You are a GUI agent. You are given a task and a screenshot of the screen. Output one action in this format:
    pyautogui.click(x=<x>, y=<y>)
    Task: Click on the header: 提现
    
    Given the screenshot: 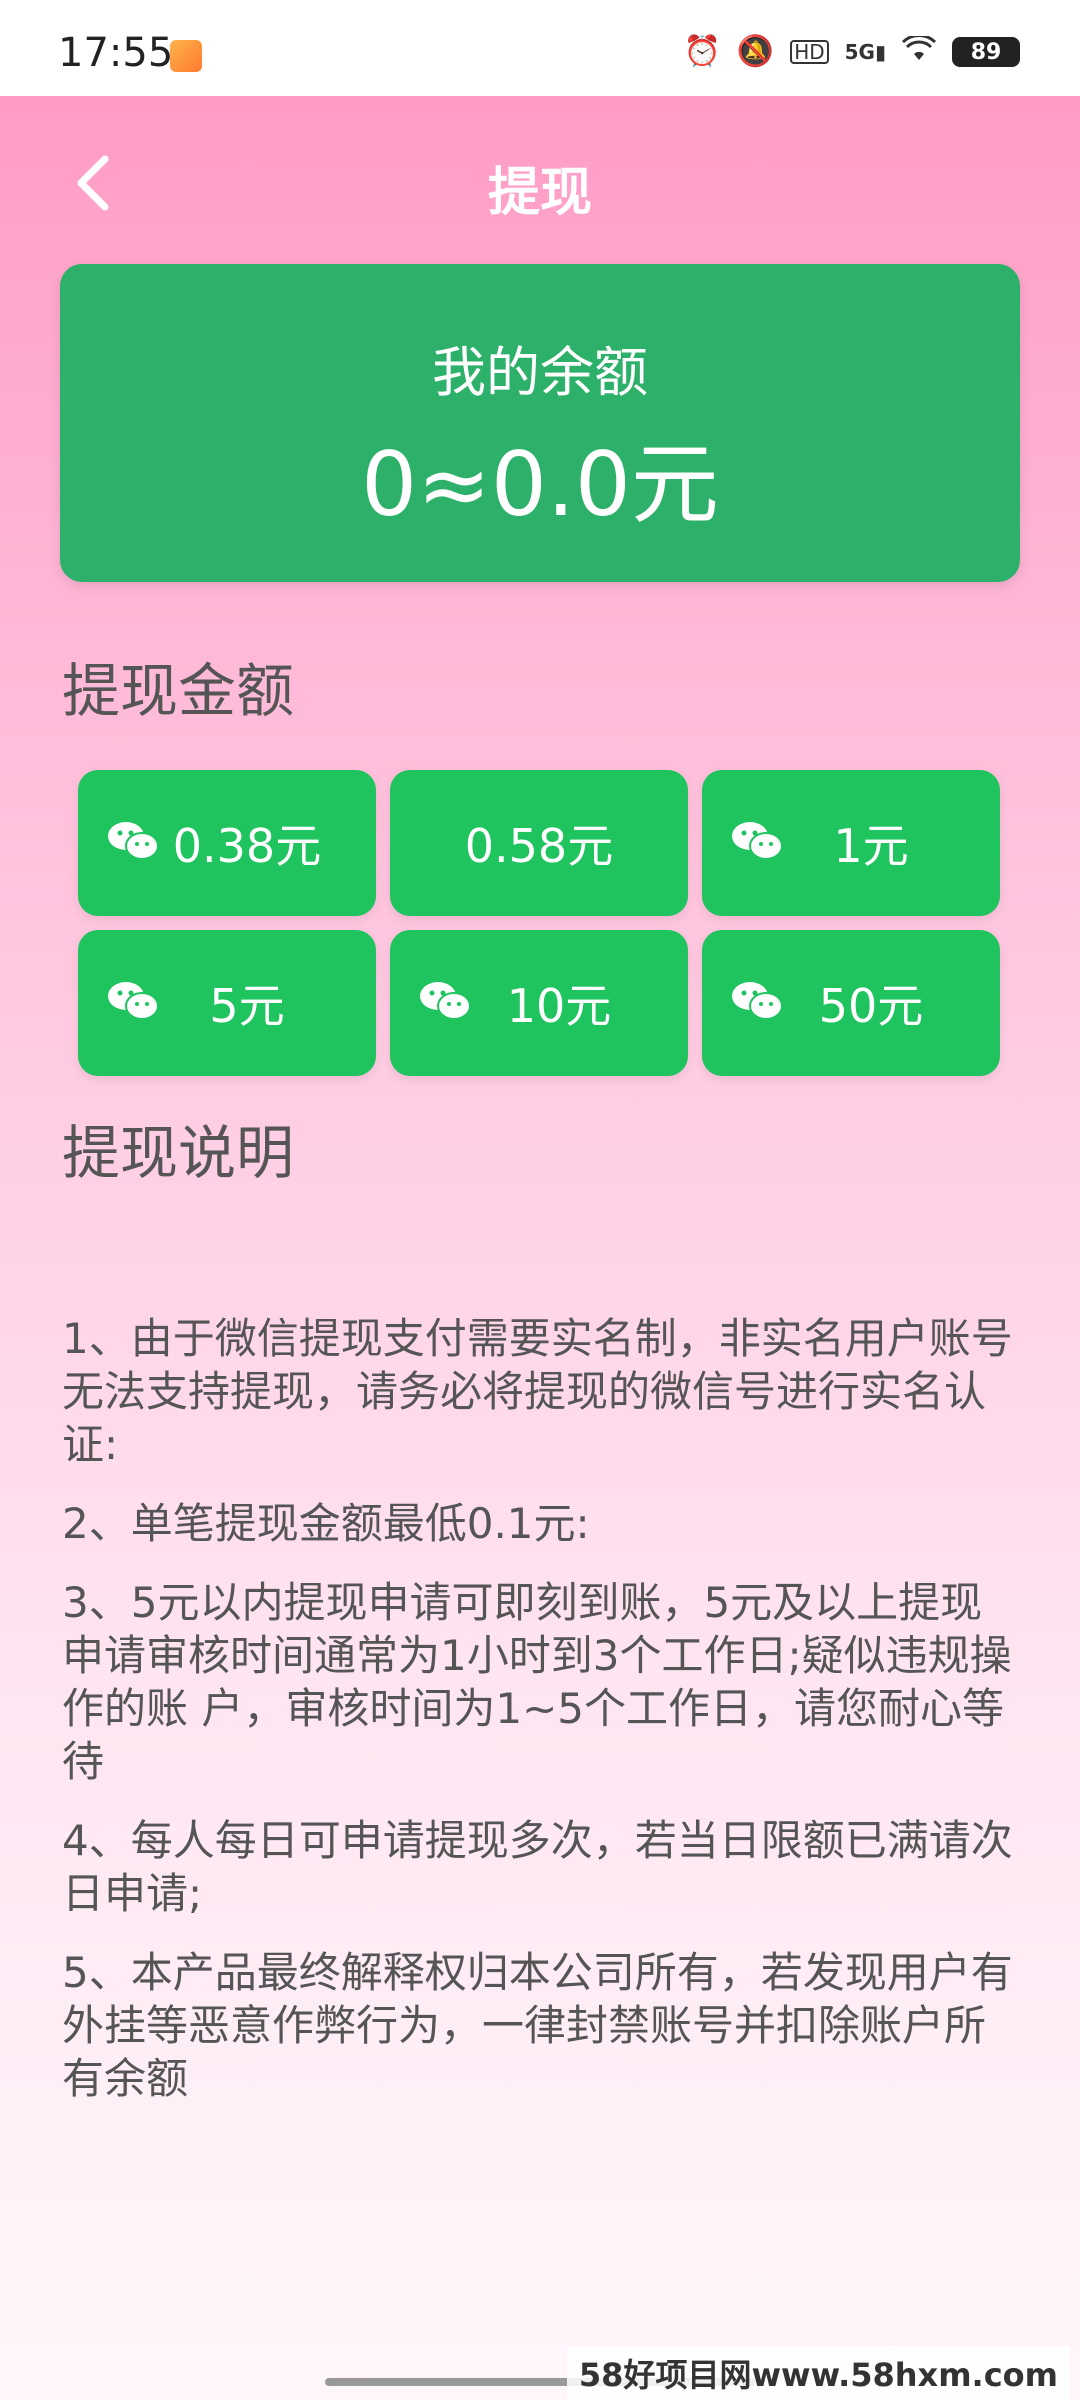 What is the action you would take?
    pyautogui.click(x=540, y=181)
    